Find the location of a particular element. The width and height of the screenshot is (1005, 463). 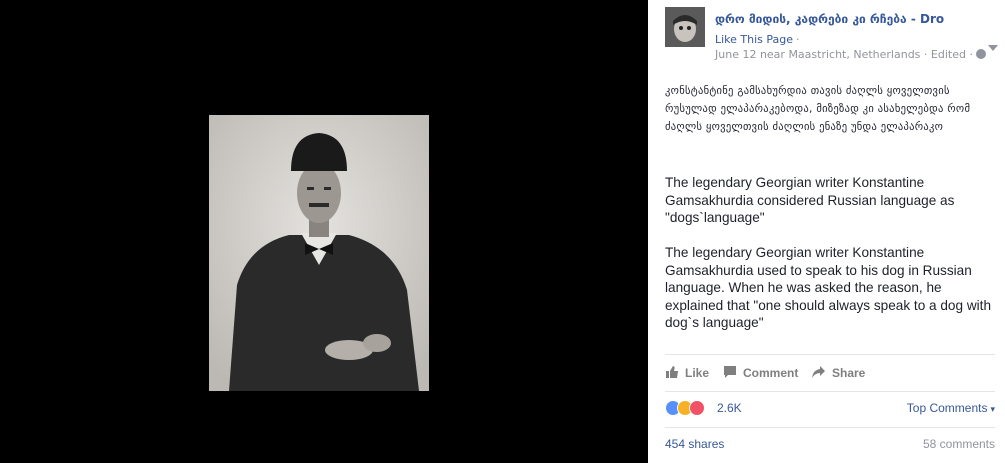

share-button: Share is located at coordinates (838, 373).